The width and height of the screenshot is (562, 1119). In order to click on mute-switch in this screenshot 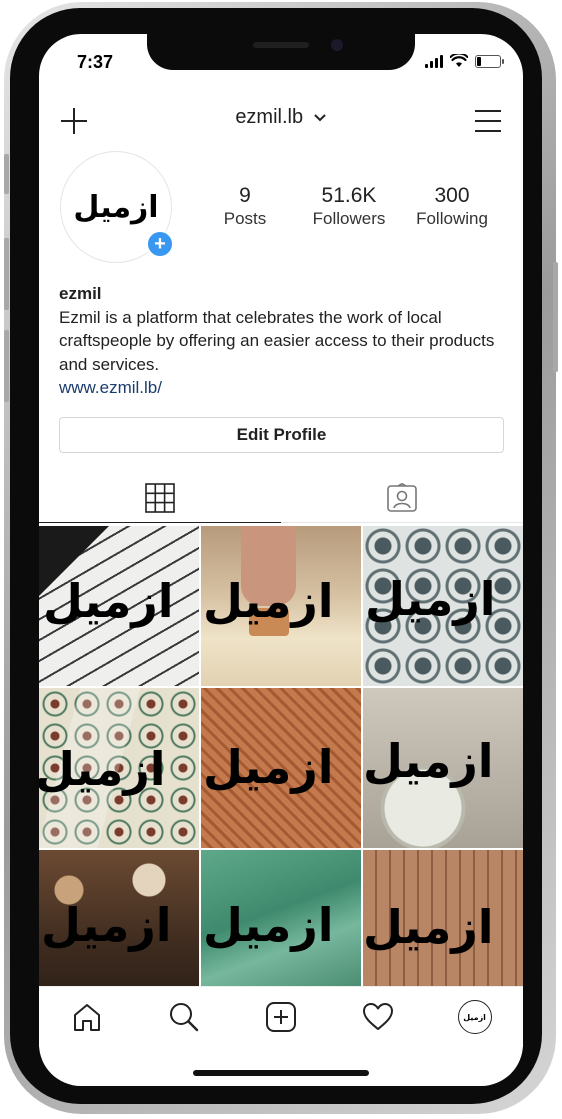, I will do `click(6, 174)`.